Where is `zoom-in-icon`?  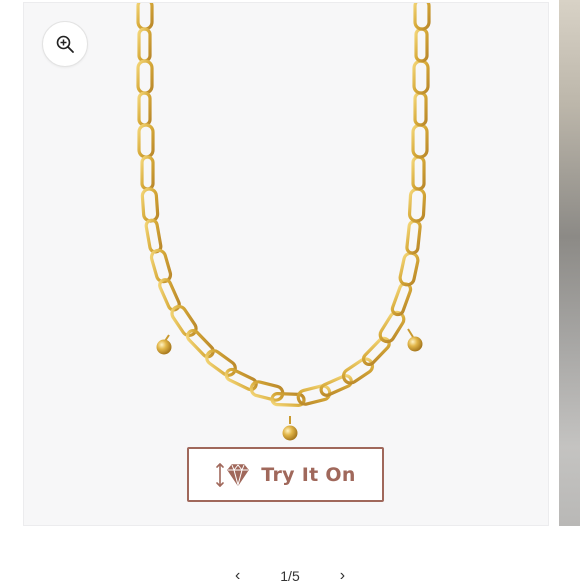 zoom-in-icon is located at coordinates (65, 44).